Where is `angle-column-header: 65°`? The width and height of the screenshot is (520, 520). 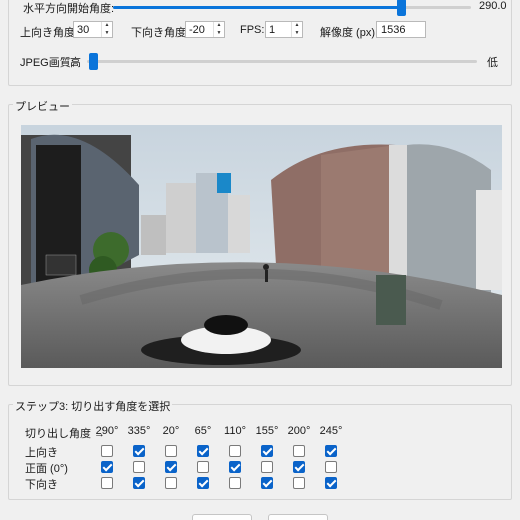 angle-column-header: 65° is located at coordinates (203, 431).